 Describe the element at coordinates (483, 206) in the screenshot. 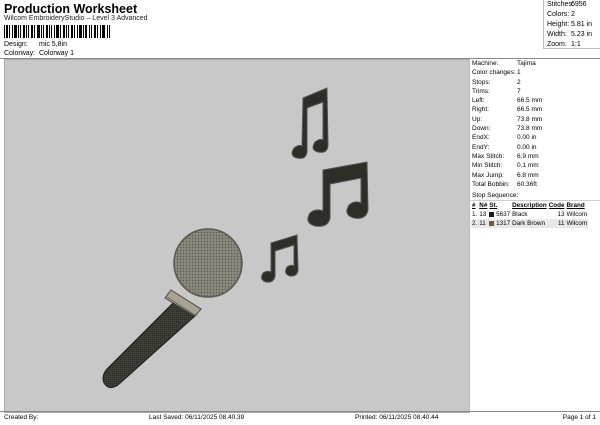

I see `col-header: N#` at that location.